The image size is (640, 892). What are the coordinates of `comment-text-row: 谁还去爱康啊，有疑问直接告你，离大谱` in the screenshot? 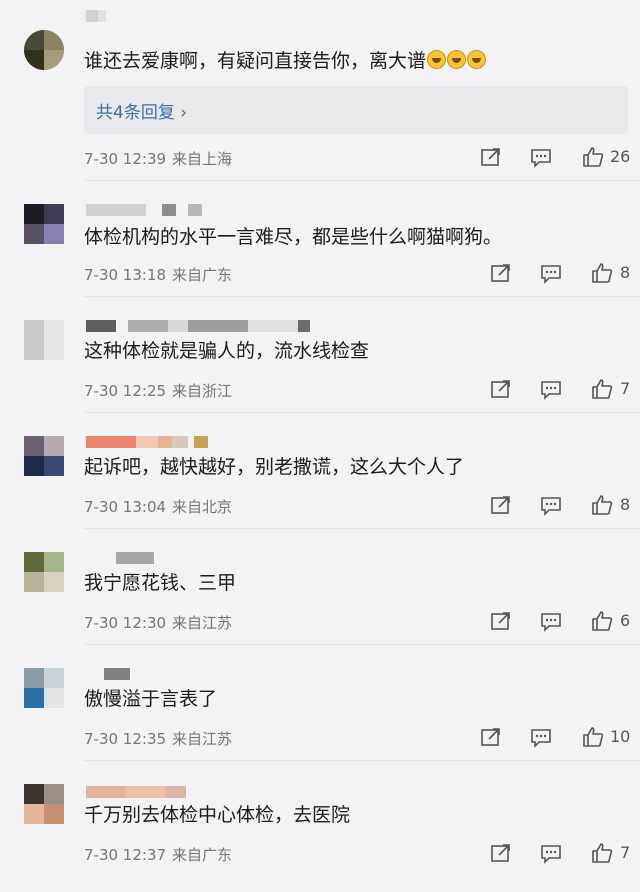 It's located at (285, 61).